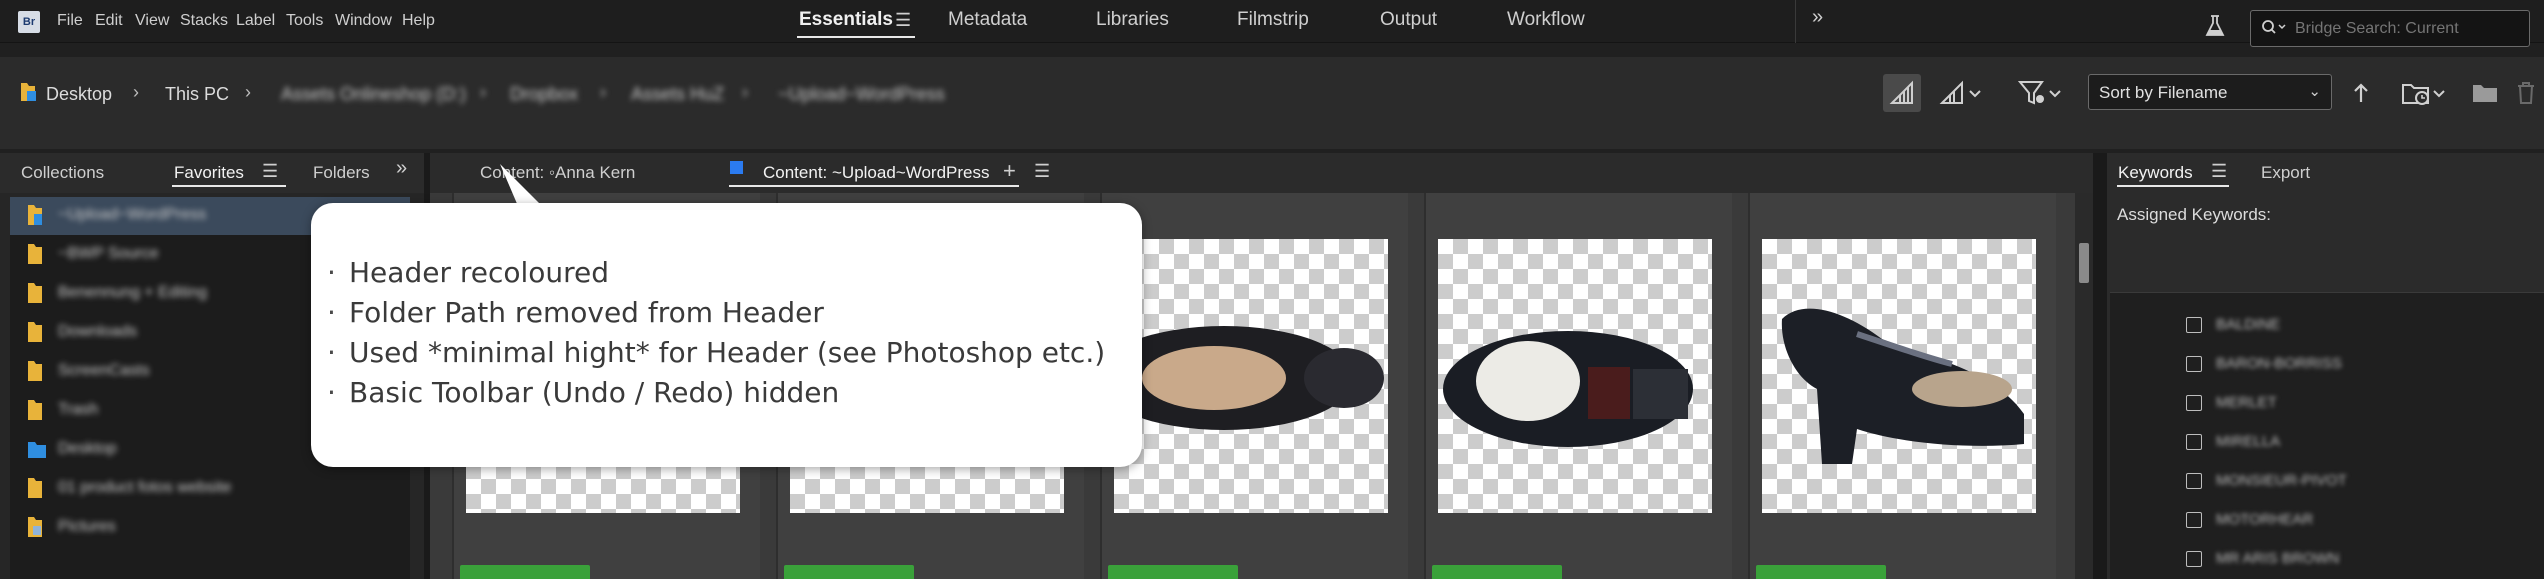 Image resolution: width=2544 pixels, height=579 pixels. What do you see at coordinates (133, 292) in the screenshot?
I see `favorite-item-label: Benennung + Editing` at bounding box center [133, 292].